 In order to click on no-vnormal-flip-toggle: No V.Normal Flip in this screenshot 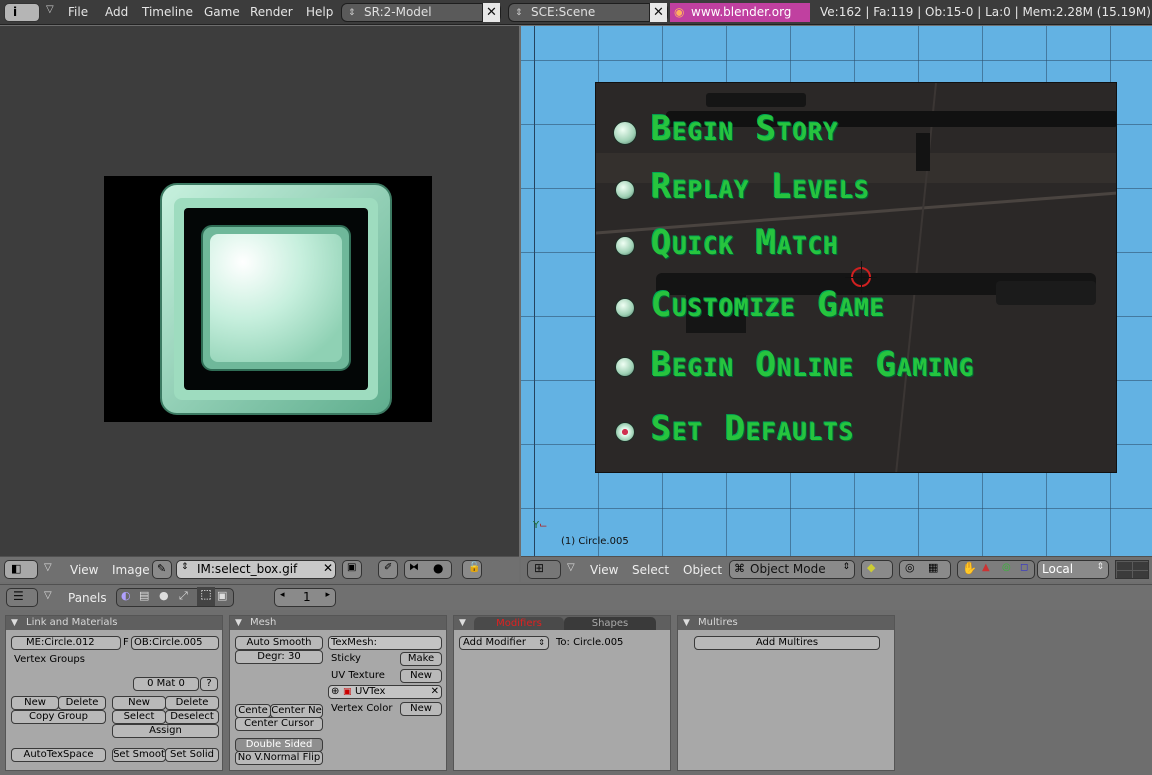, I will do `click(279, 758)`.